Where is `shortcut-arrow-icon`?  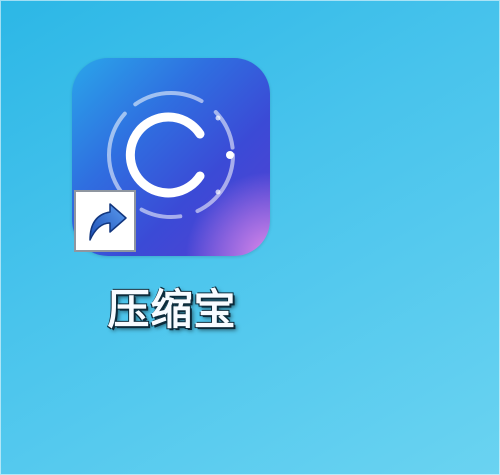
shortcut-arrow-icon is located at coordinates (108, 222).